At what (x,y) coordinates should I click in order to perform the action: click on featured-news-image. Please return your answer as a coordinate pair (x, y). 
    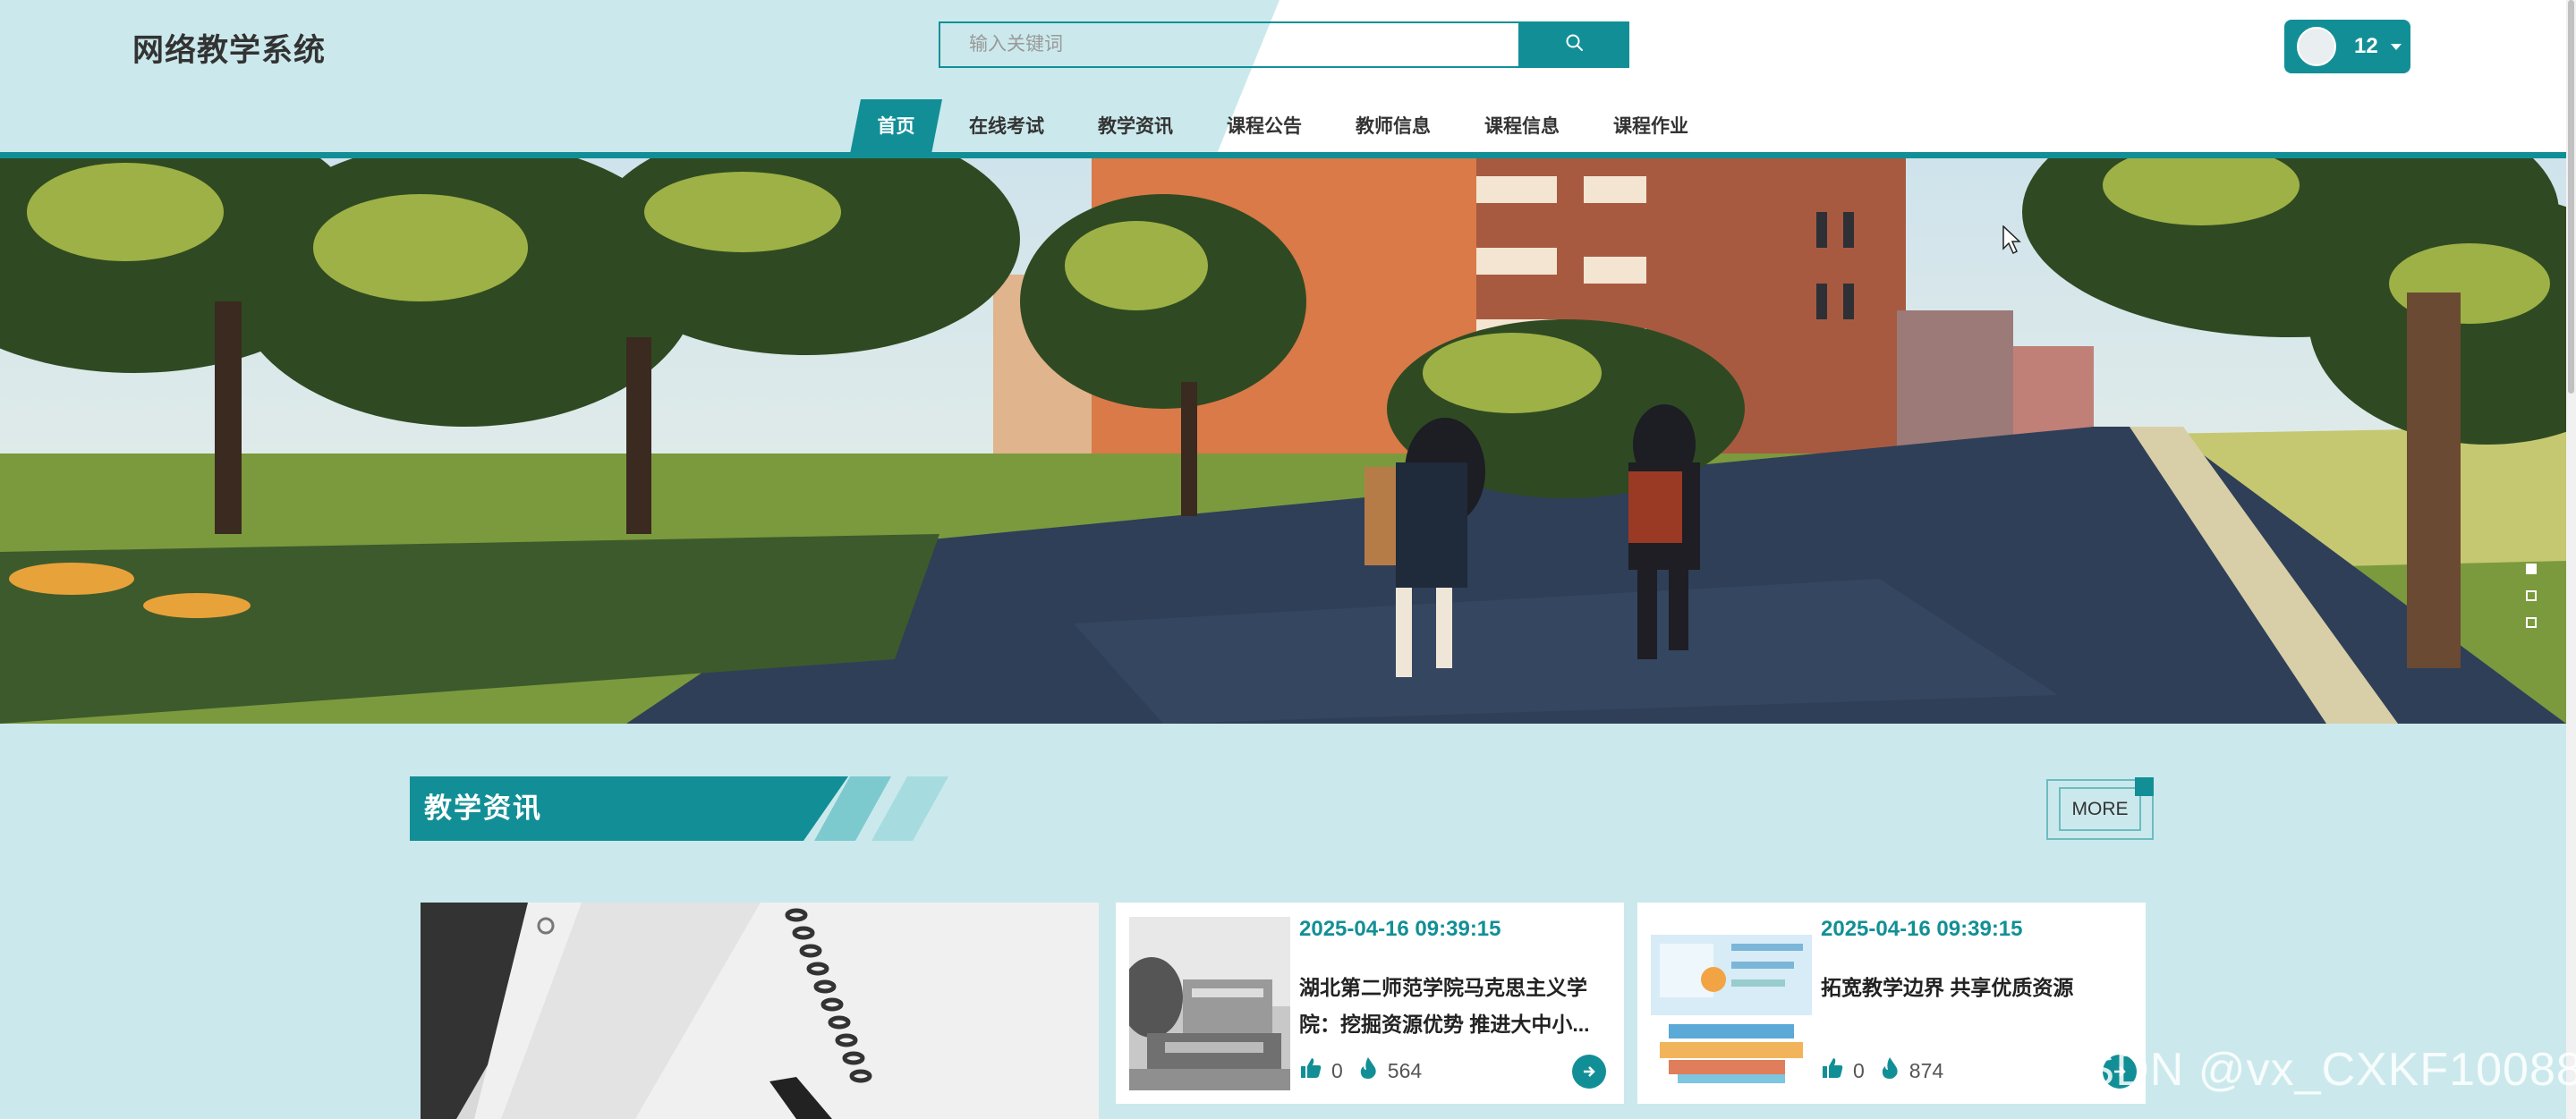
    Looking at the image, I should click on (760, 1011).